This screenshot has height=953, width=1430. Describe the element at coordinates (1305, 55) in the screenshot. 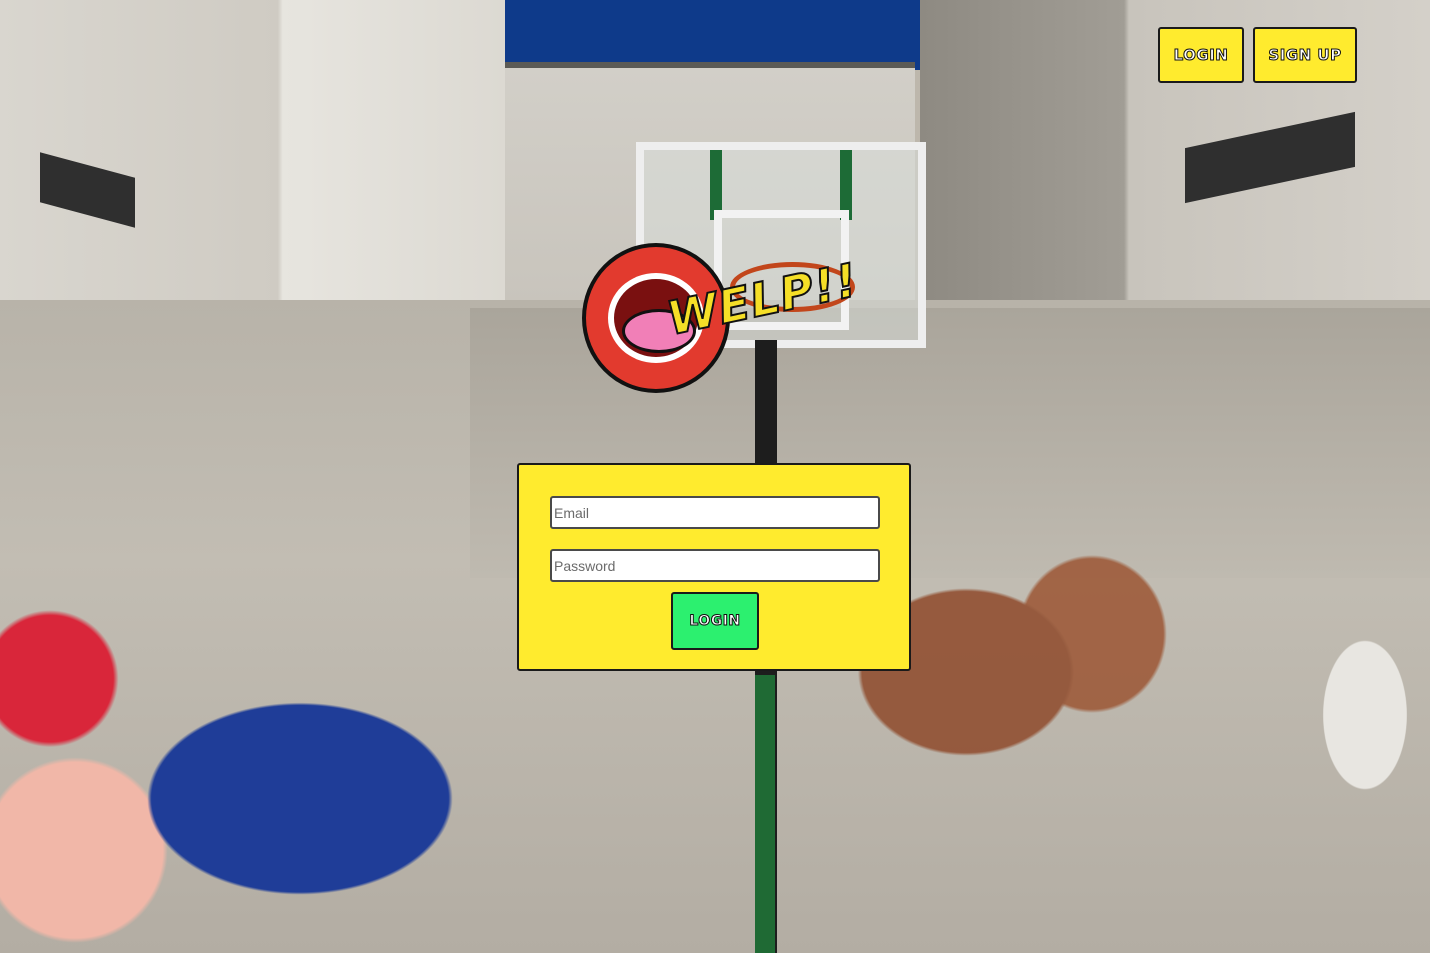

I see `header-signup-button: SIGN UP` at that location.